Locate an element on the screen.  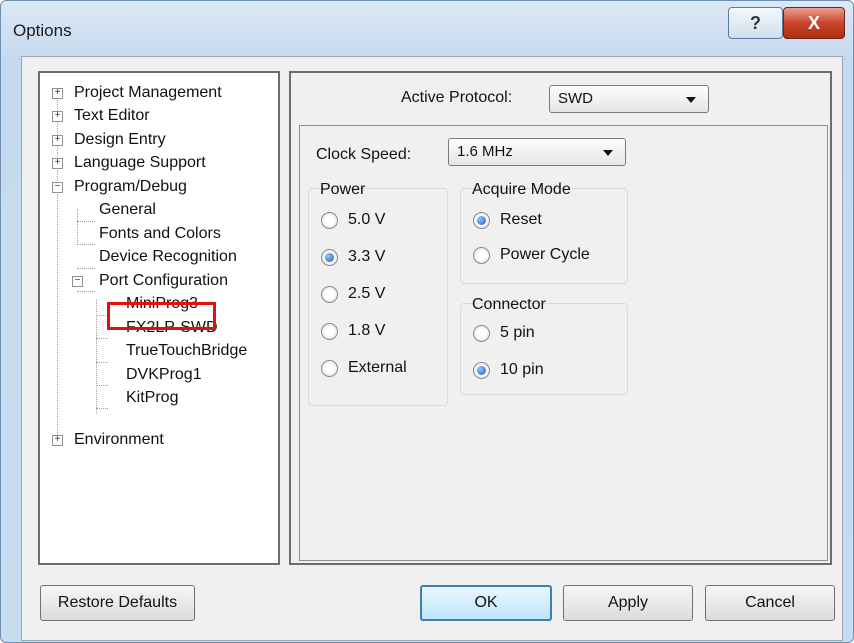
radio-1v8 is located at coordinates (329, 331).